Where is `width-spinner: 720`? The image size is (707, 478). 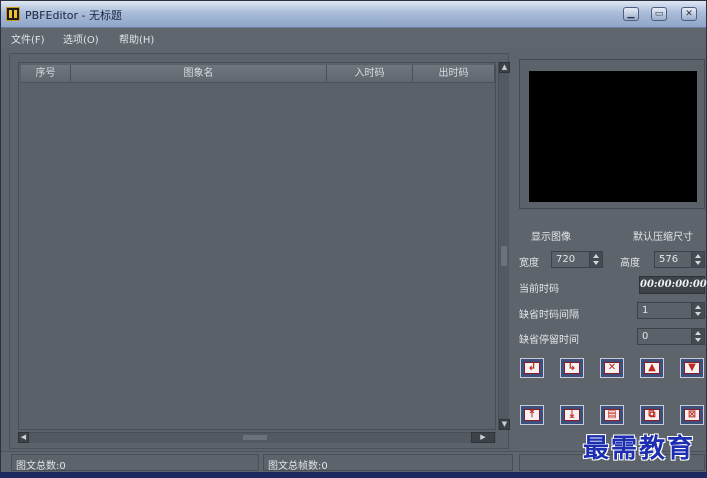 width-spinner: 720 is located at coordinates (577, 259).